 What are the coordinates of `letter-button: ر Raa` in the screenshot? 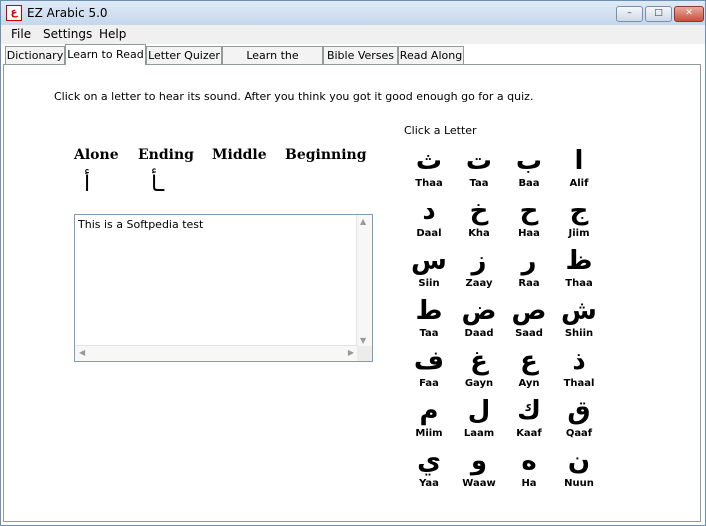 It's located at (529, 269).